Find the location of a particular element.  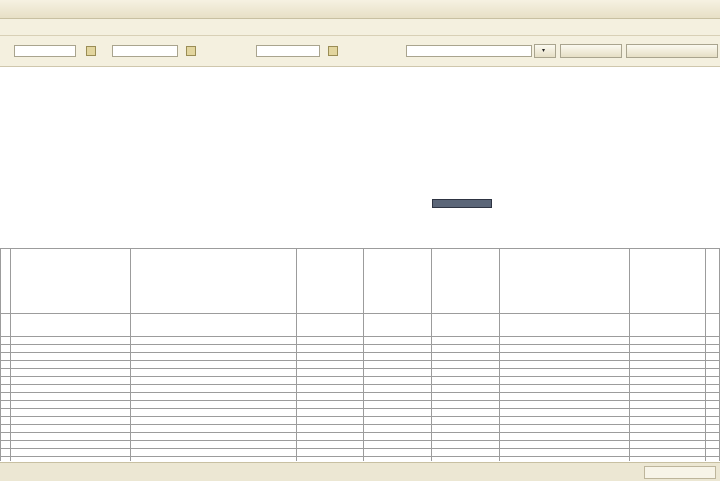

settings-button is located at coordinates (672, 51).